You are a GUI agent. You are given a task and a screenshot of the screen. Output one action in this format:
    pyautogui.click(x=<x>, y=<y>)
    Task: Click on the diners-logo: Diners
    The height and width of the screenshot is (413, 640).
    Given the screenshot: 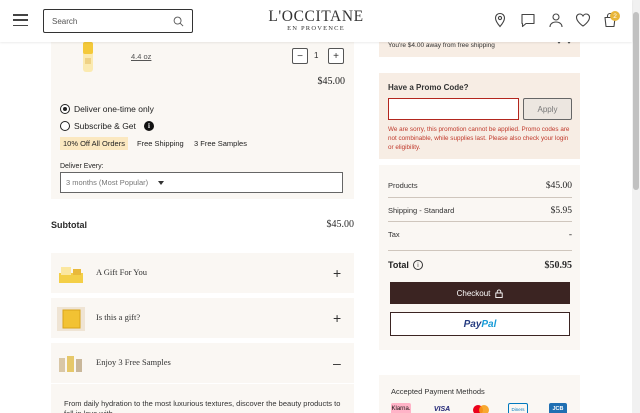 What is the action you would take?
    pyautogui.click(x=518, y=408)
    